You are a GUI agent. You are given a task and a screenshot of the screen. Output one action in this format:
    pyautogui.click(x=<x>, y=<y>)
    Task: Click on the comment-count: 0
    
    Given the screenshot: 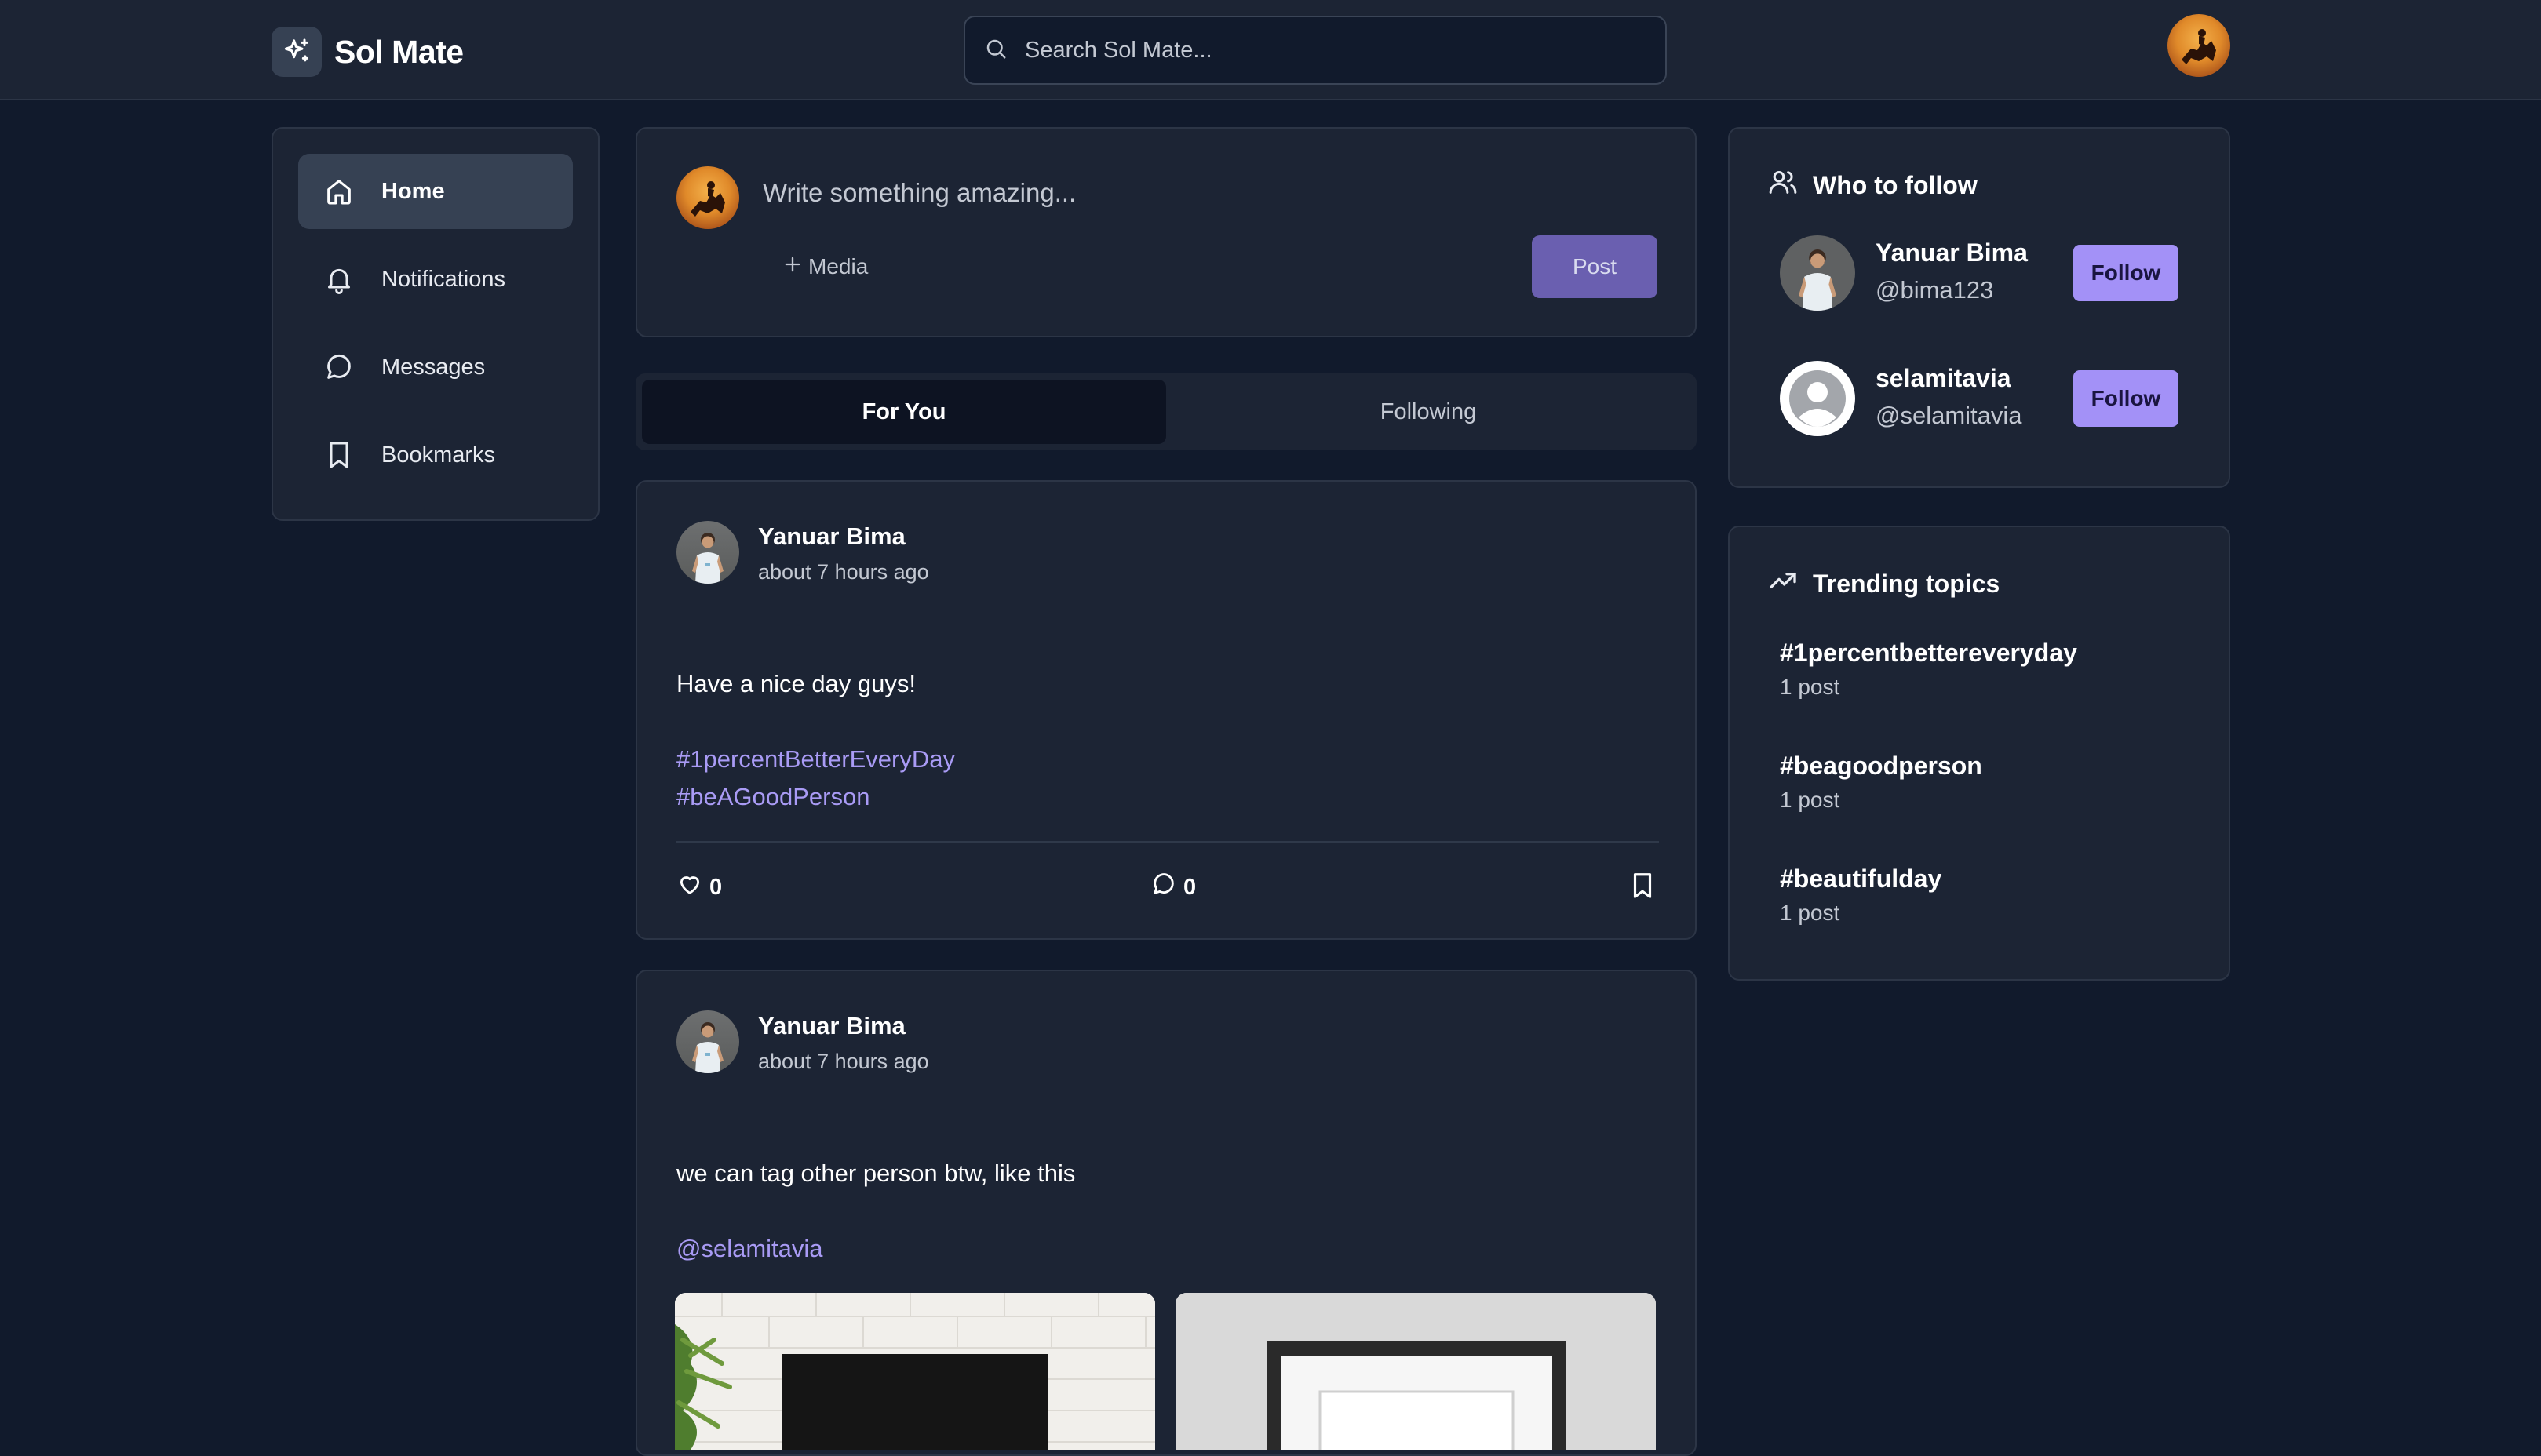 What is the action you would take?
    pyautogui.click(x=1190, y=887)
    